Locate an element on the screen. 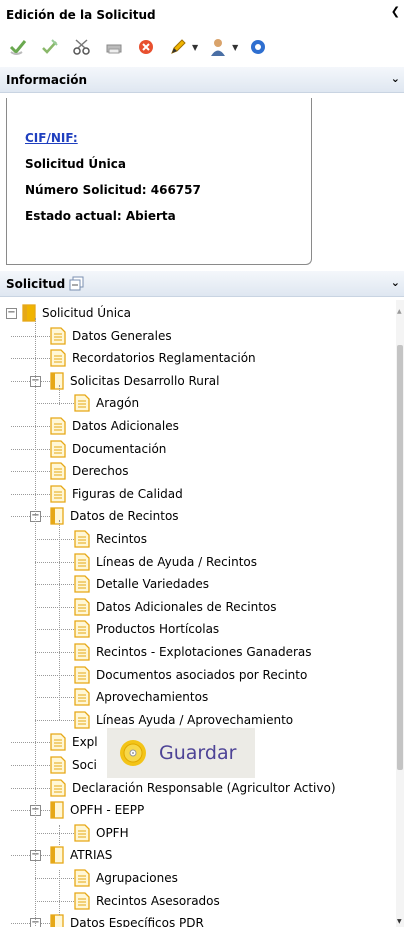 This screenshot has width=404, height=927. tree-item-label: Recordatorios Reglamentación is located at coordinates (164, 358).